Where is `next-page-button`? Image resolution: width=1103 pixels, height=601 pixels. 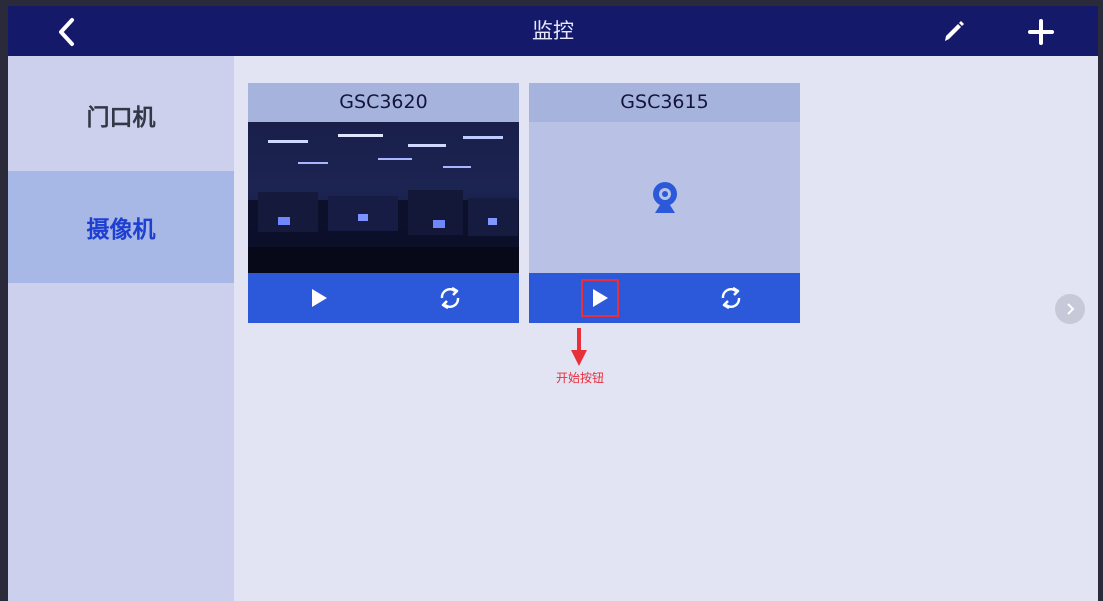
next-page-button is located at coordinates (1070, 309).